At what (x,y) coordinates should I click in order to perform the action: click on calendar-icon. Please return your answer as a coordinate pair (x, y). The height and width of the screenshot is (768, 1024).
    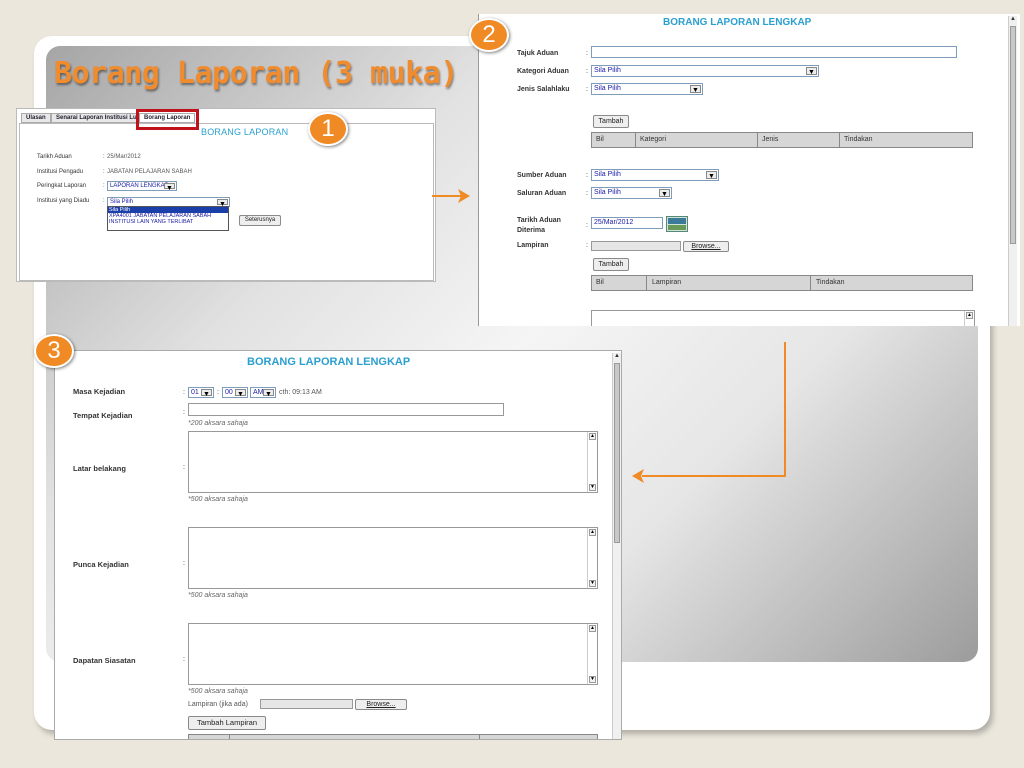
    Looking at the image, I should click on (677, 224).